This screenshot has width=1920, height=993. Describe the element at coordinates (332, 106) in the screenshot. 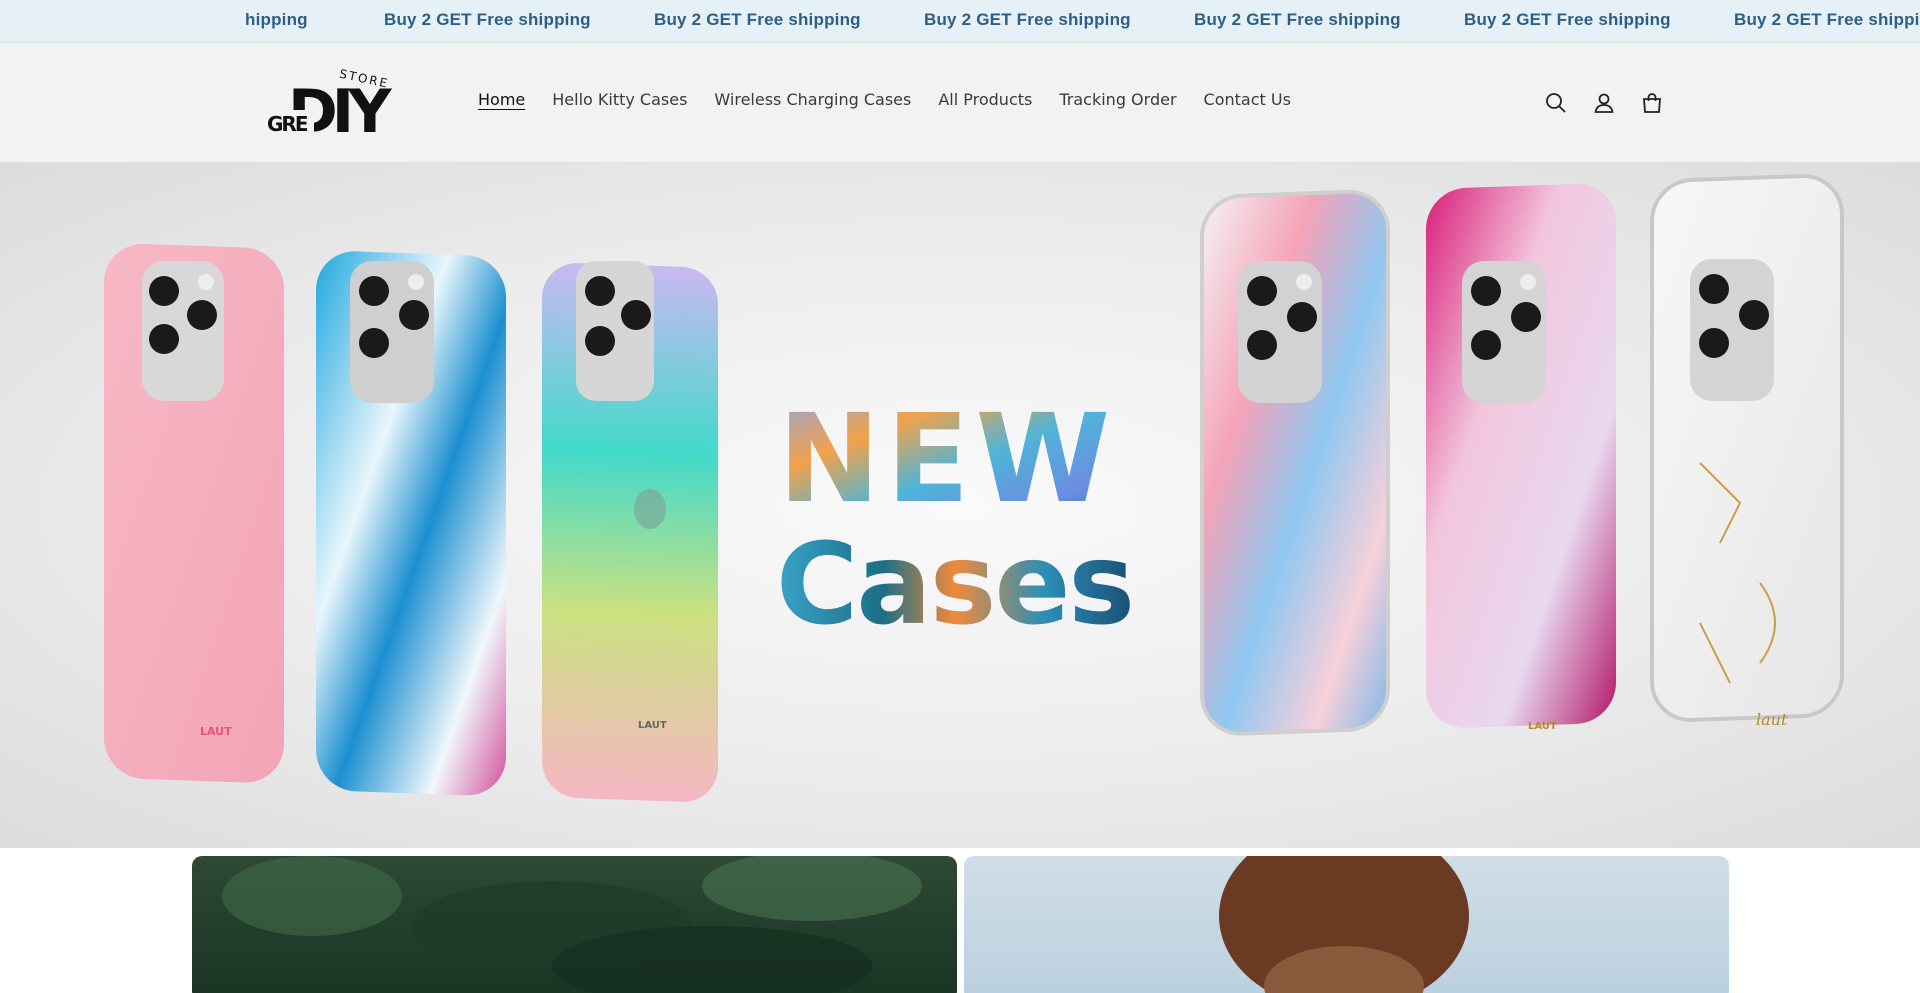

I see `store-logo: STORE DIY GRE` at that location.